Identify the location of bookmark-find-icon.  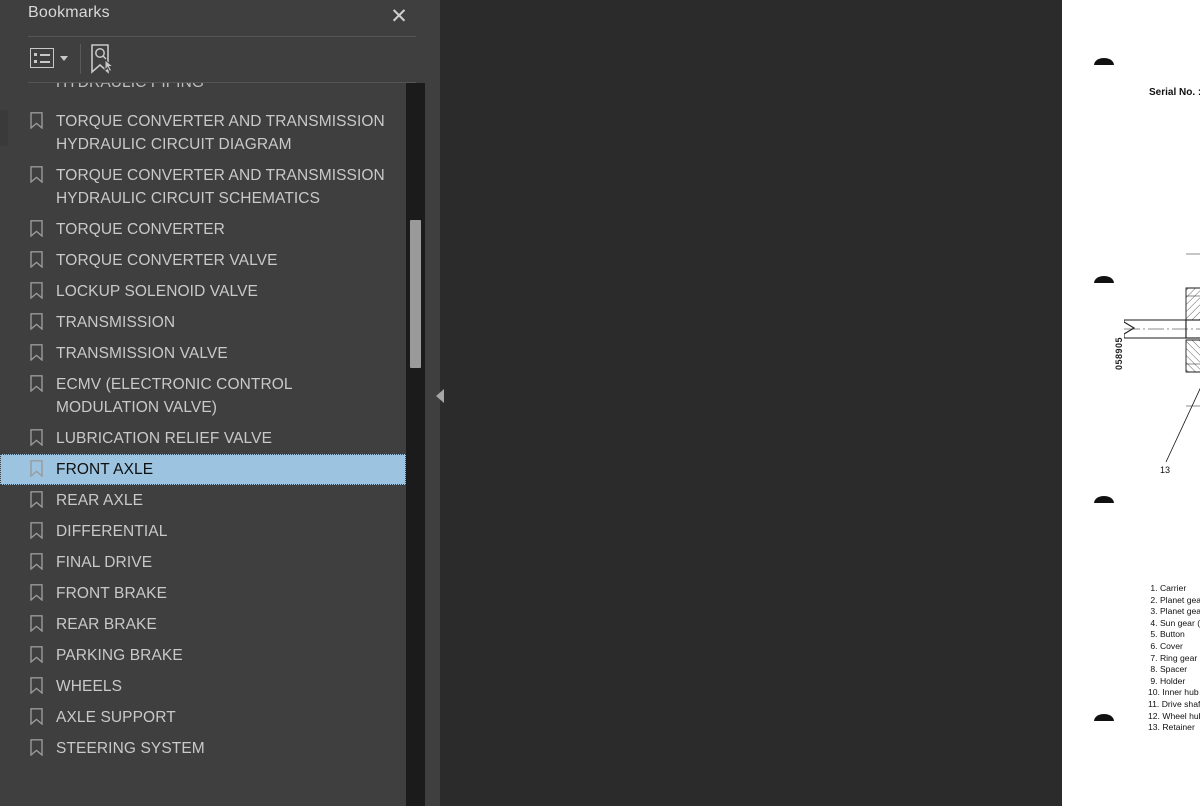
(103, 59).